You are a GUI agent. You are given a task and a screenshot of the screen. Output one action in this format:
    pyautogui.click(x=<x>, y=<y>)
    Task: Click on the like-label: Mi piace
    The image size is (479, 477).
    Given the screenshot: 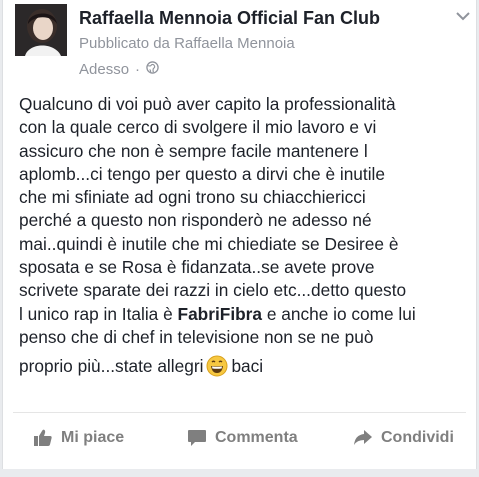 What is the action you would take?
    pyautogui.click(x=93, y=437)
    